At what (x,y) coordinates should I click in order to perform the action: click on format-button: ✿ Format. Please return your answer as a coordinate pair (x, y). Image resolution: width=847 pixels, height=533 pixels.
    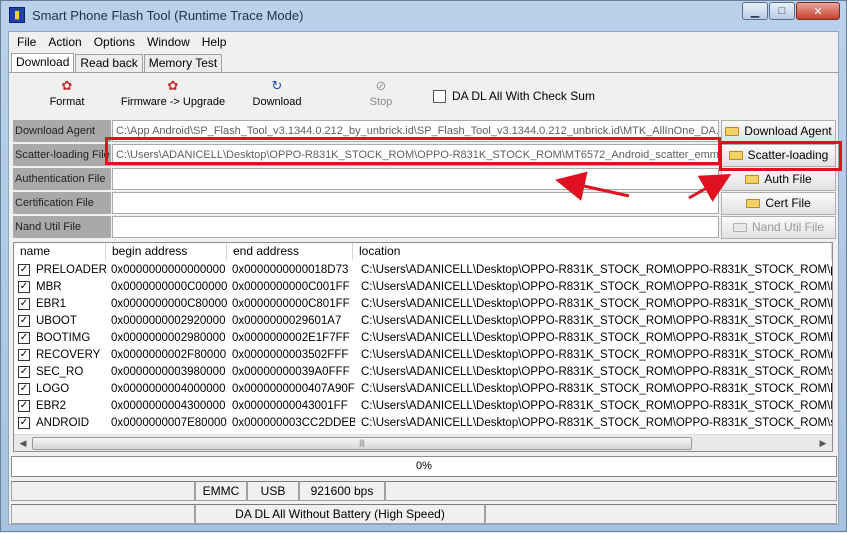
    Looking at the image, I should click on (67, 93).